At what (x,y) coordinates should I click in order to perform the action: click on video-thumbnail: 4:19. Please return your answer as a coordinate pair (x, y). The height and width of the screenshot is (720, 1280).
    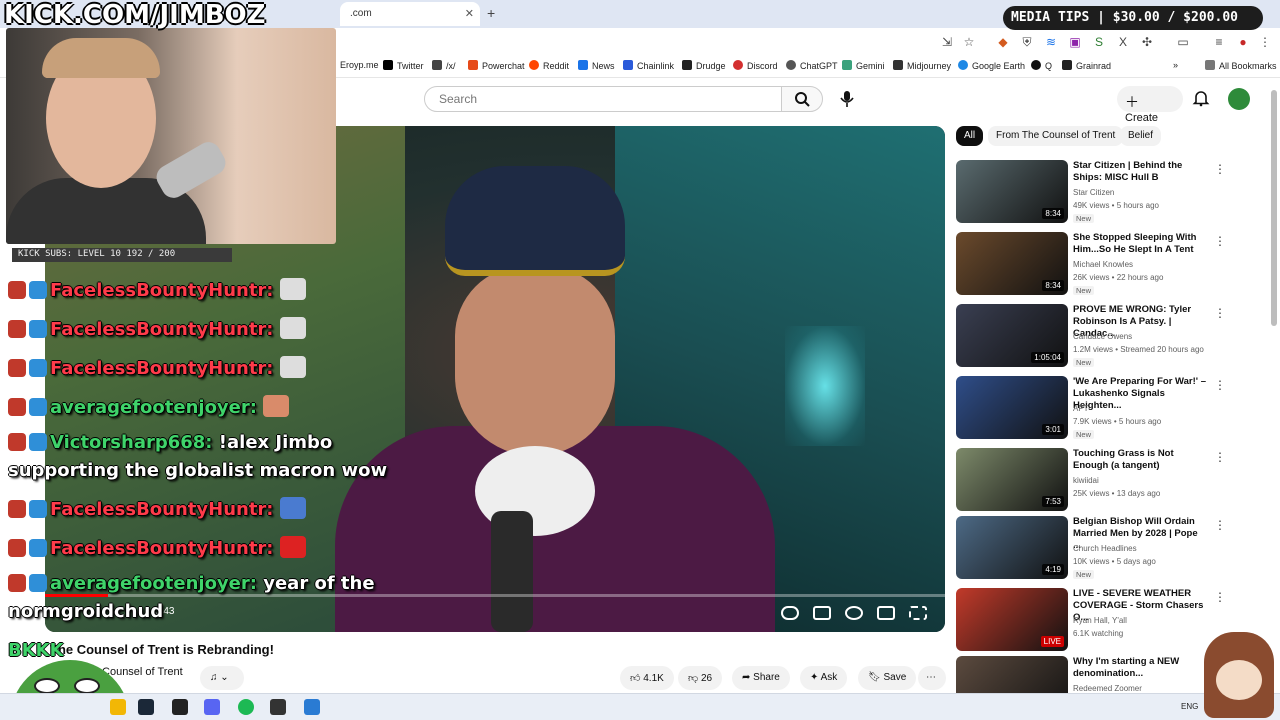
    Looking at the image, I should click on (1012, 547).